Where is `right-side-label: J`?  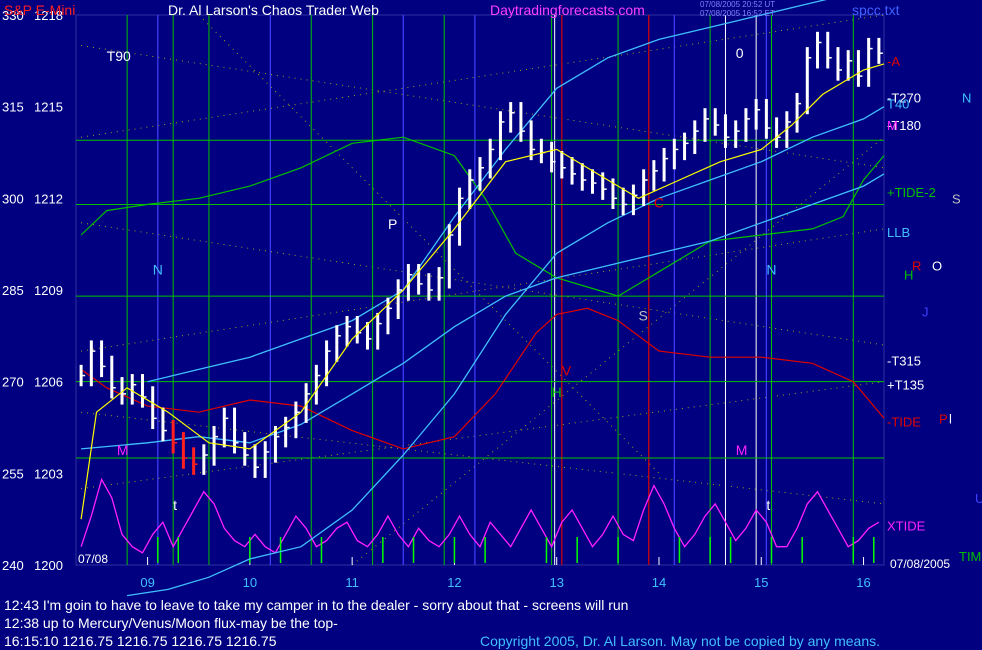
right-side-label: J is located at coordinates (925, 311).